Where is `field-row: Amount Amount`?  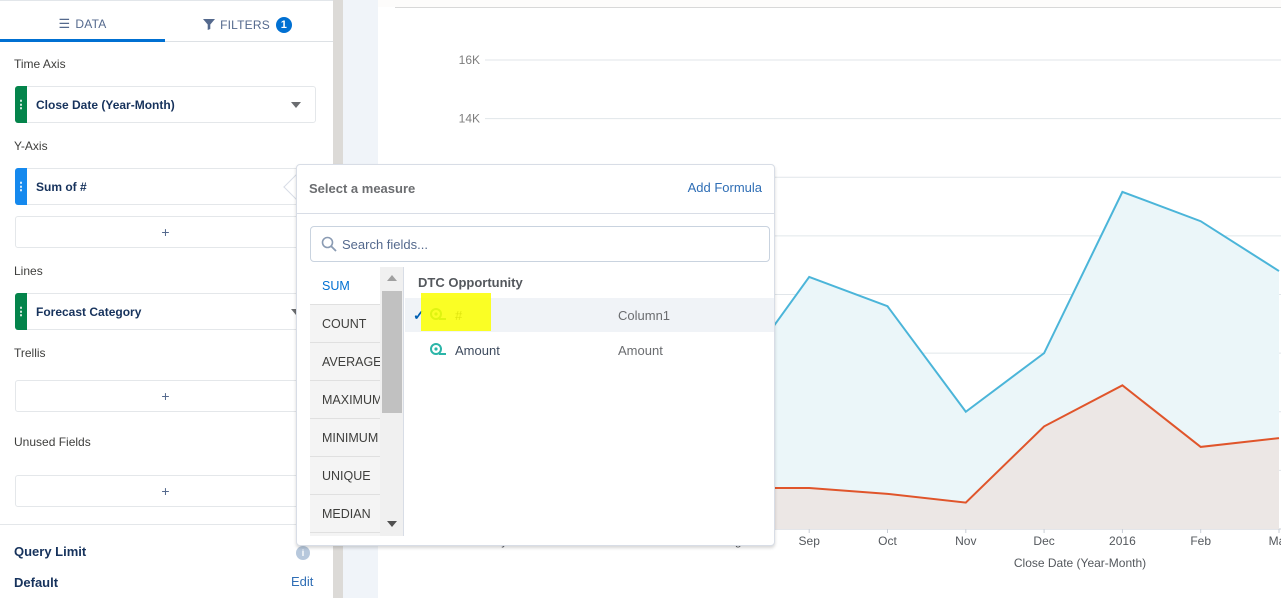 field-row: Amount Amount is located at coordinates (589, 350).